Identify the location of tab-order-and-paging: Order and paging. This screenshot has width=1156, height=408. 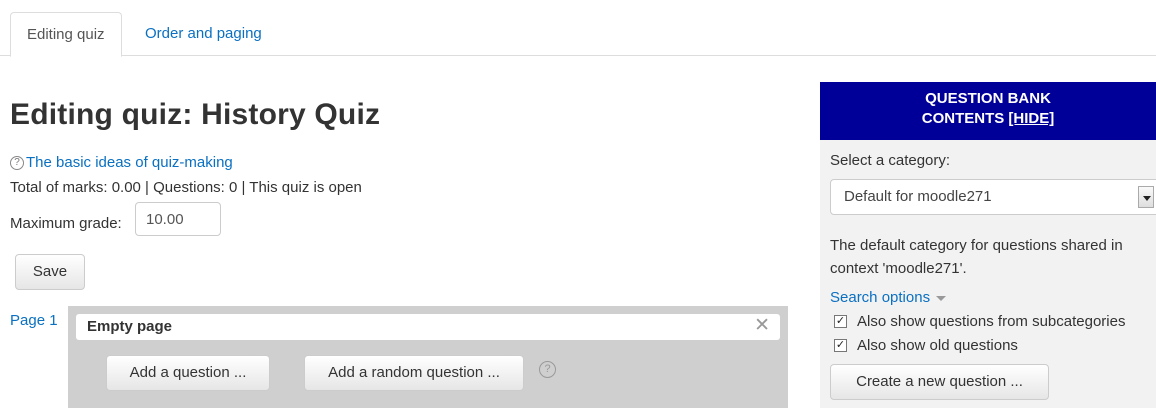
(203, 34).